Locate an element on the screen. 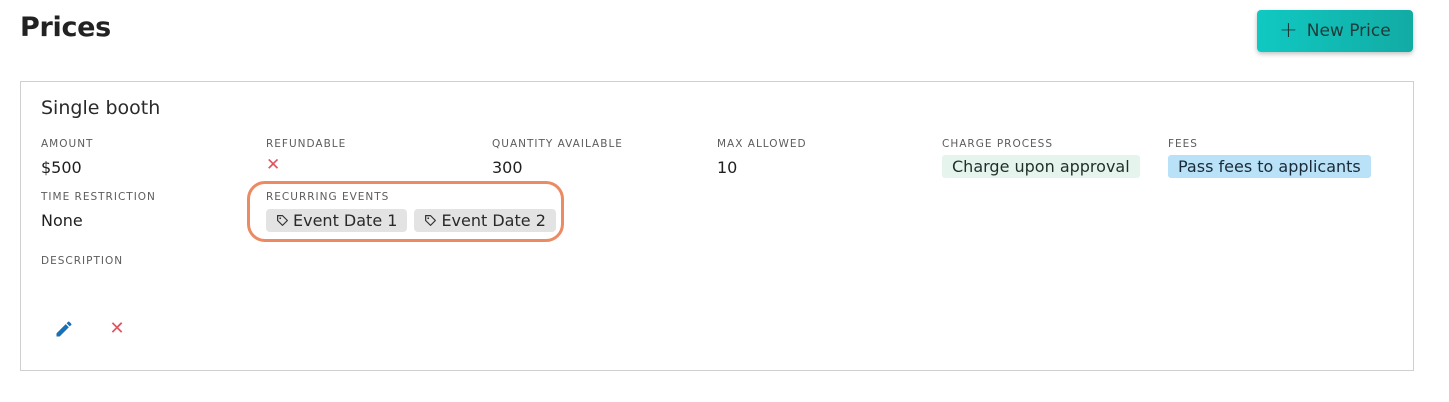  time-restriction-value: None is located at coordinates (62, 220).